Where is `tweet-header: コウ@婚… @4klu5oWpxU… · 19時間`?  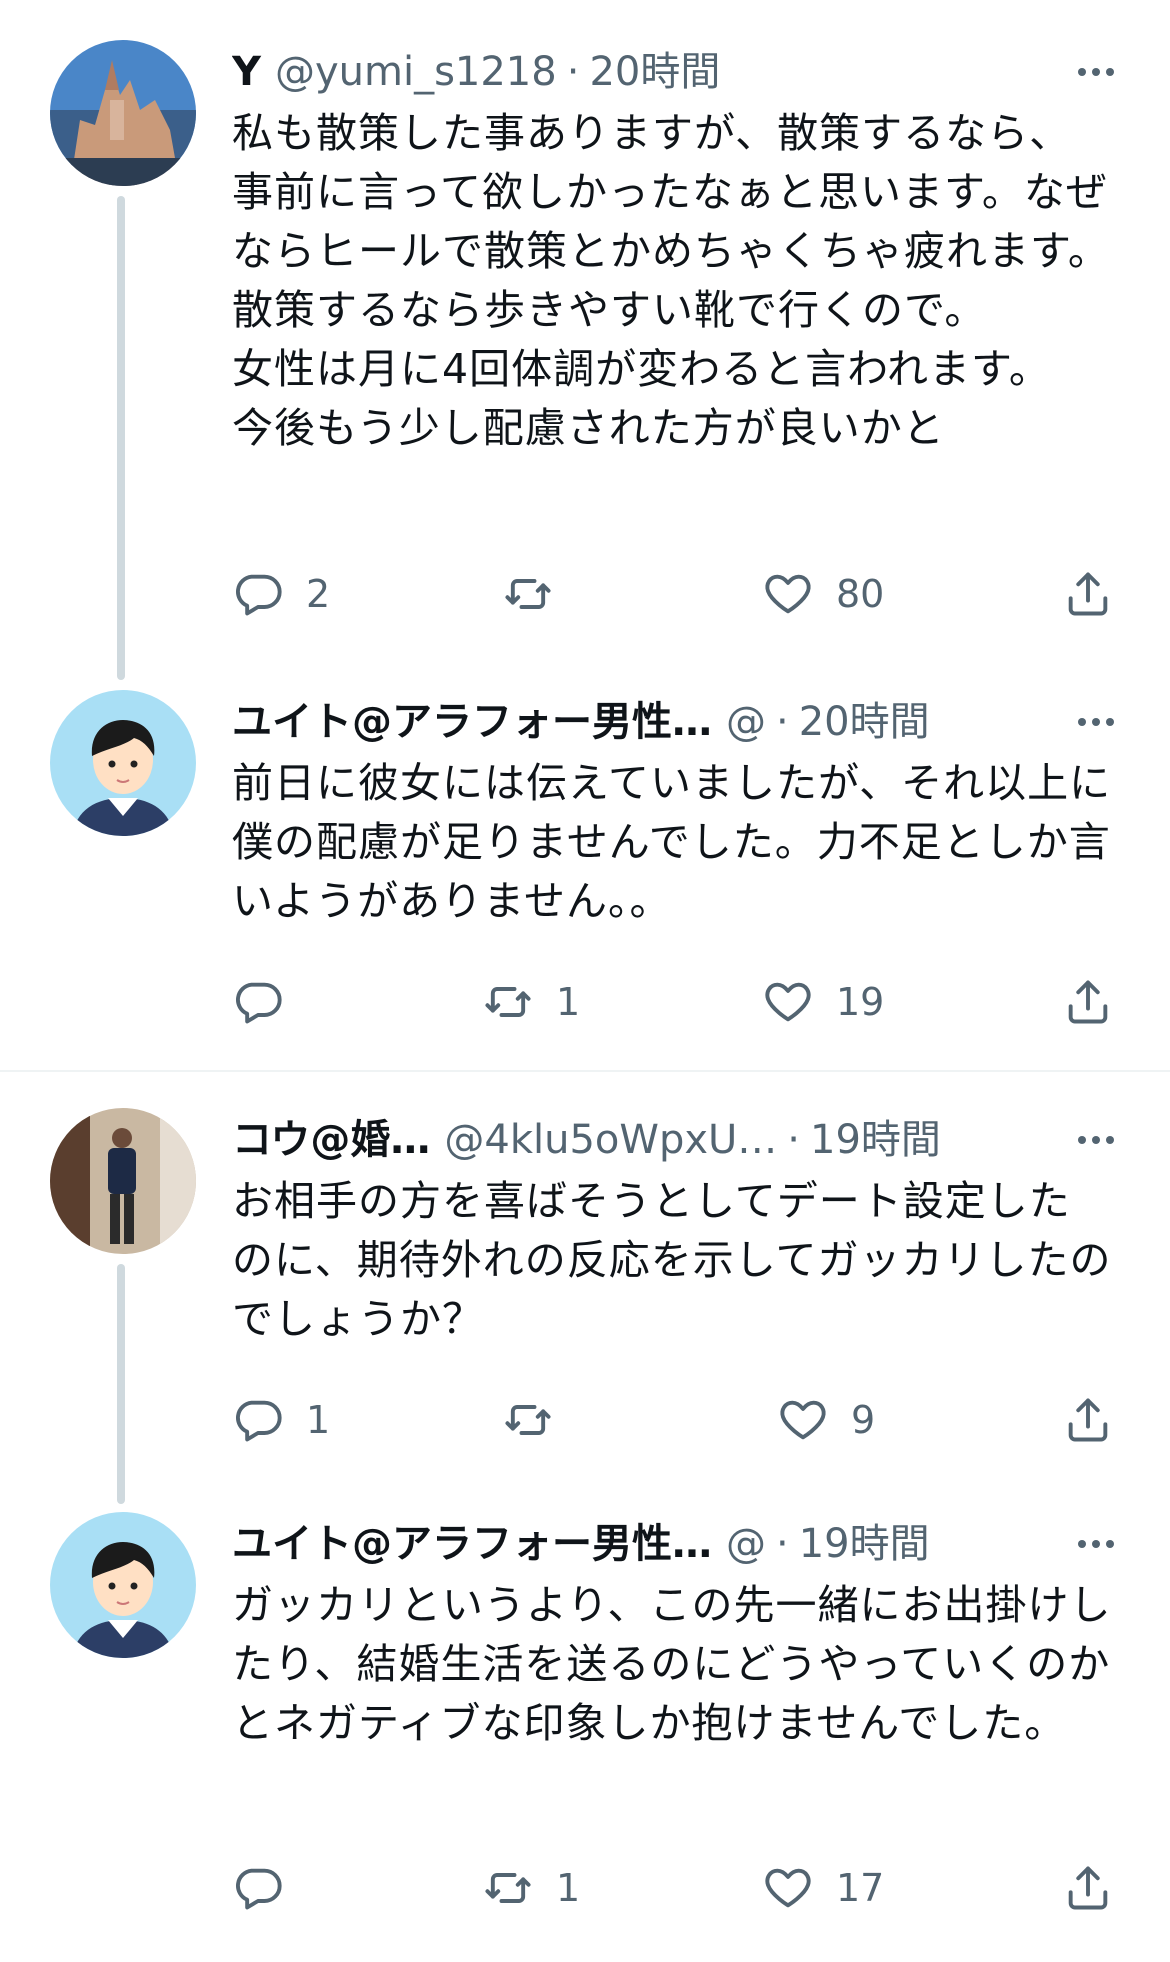
tweet-header: コウ@婚… @4klu5oWpxU… · 19時間 is located at coordinates (671, 1140).